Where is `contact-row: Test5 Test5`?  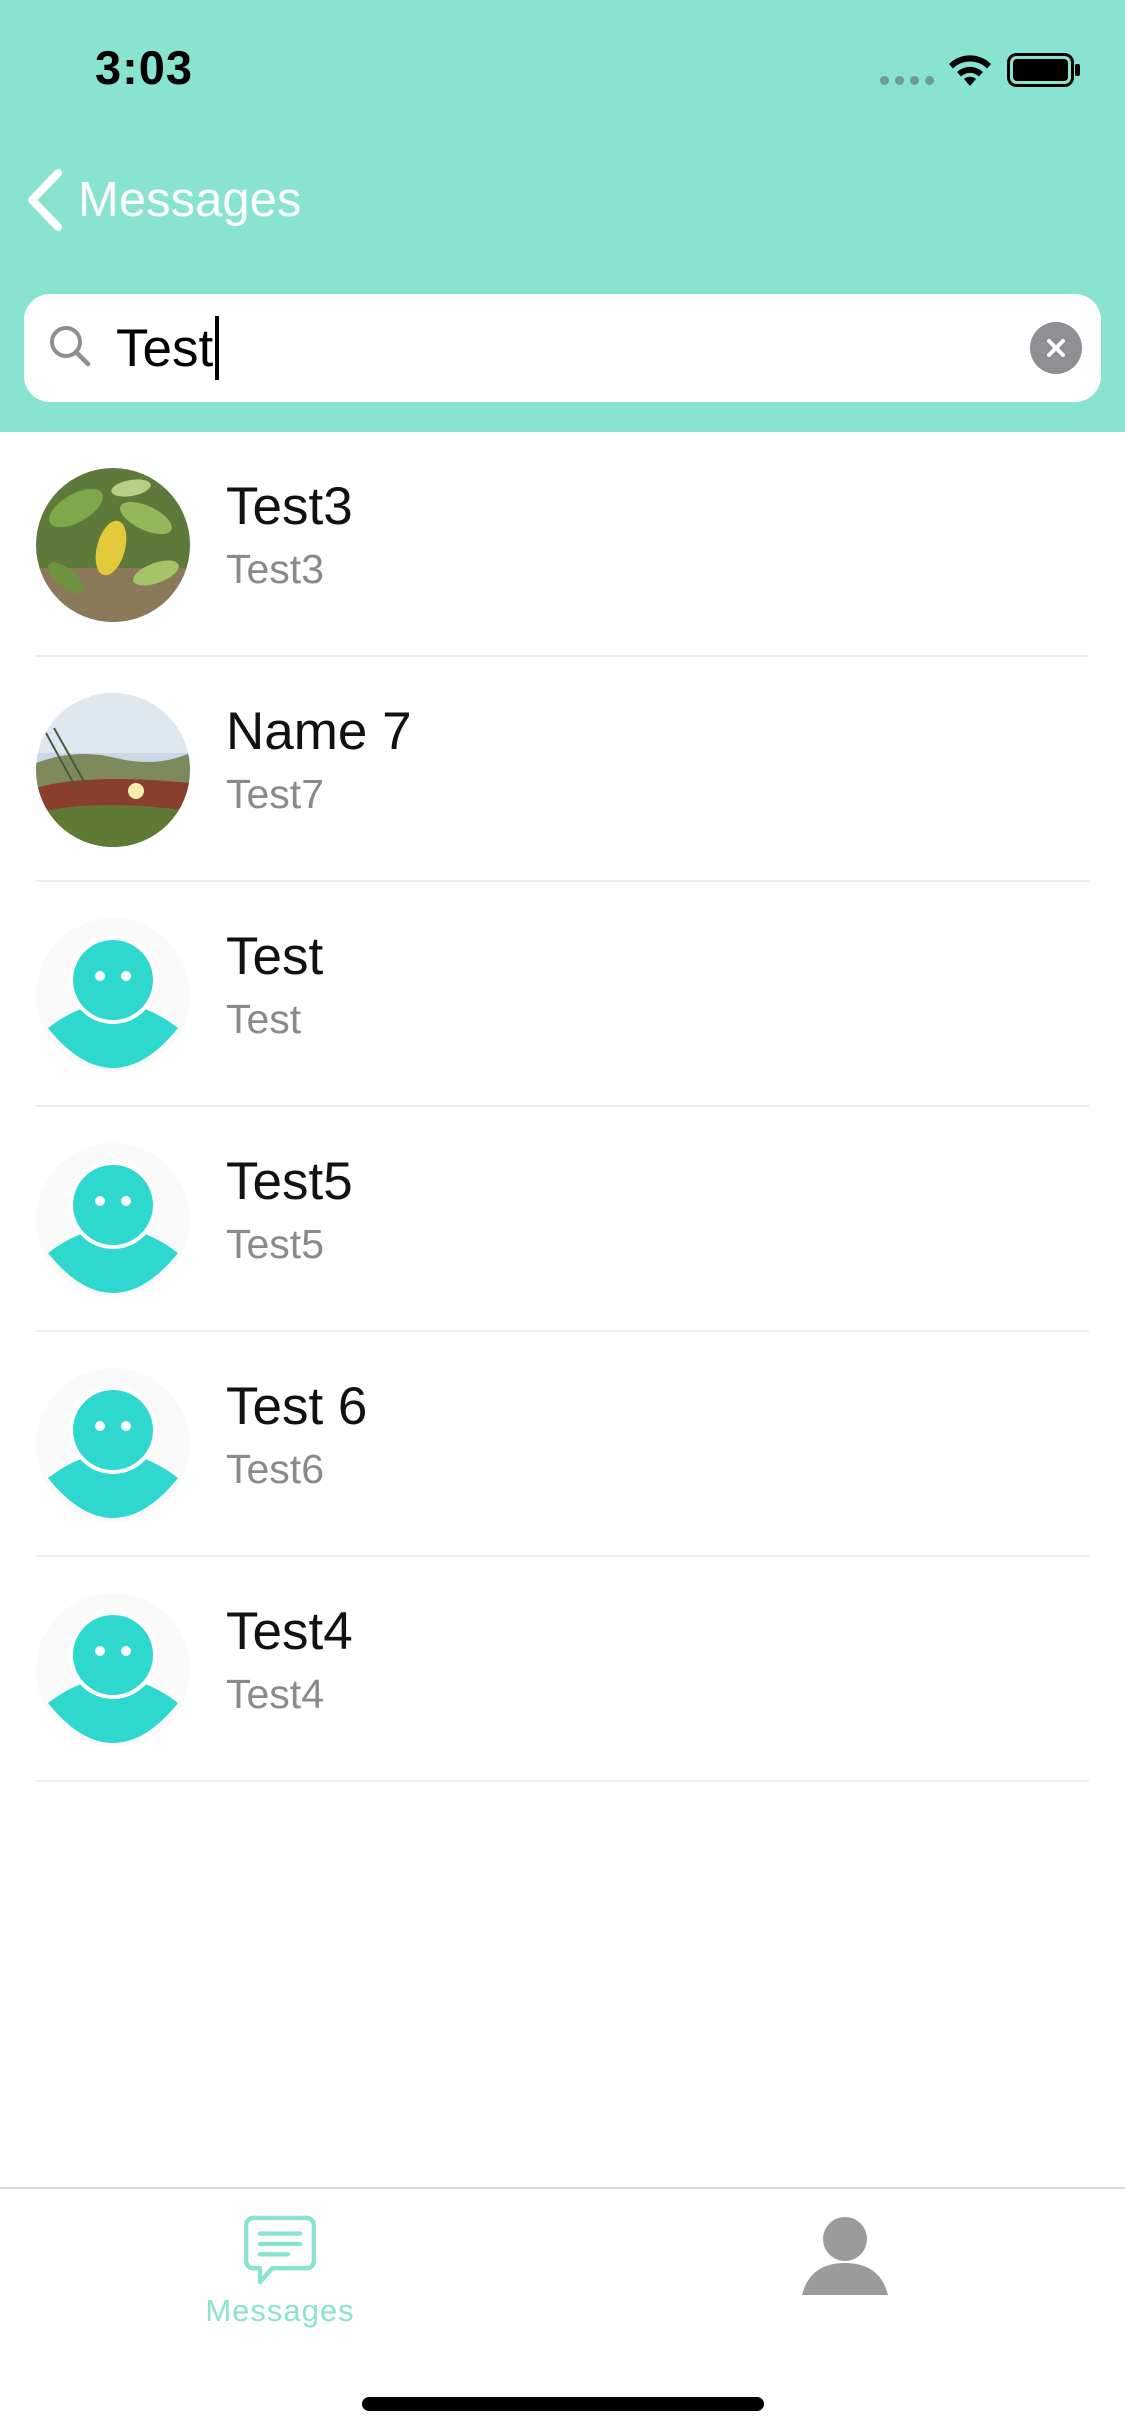
contact-row: Test5 Test5 is located at coordinates (562, 1219).